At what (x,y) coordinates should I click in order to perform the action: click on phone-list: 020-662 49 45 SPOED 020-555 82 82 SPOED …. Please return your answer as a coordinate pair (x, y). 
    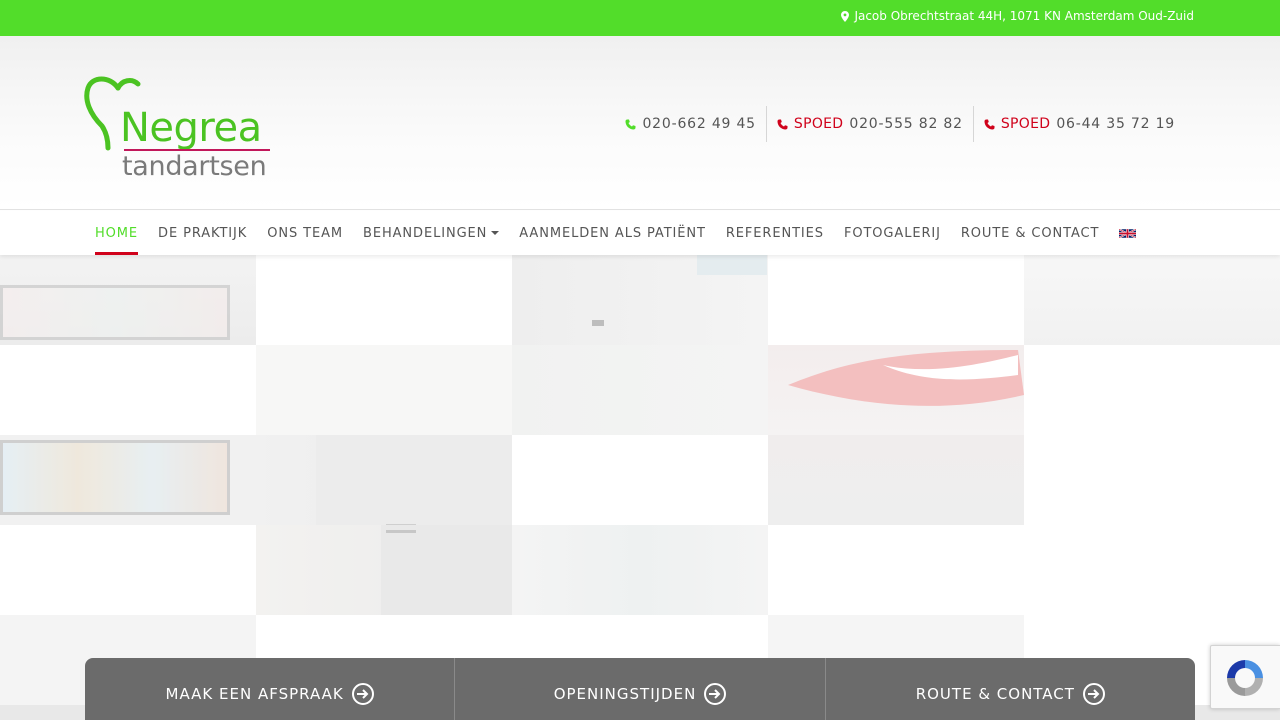
    Looking at the image, I should click on (900, 124).